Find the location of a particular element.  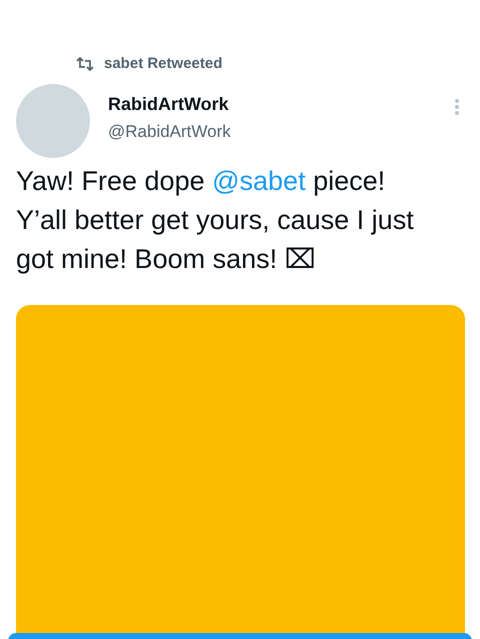

tweet-text: Yaw! Free dope @sabet piece! Y’all better get yours, cause I just got mine! Boom sans! ⌧ is located at coordinates (215, 220).